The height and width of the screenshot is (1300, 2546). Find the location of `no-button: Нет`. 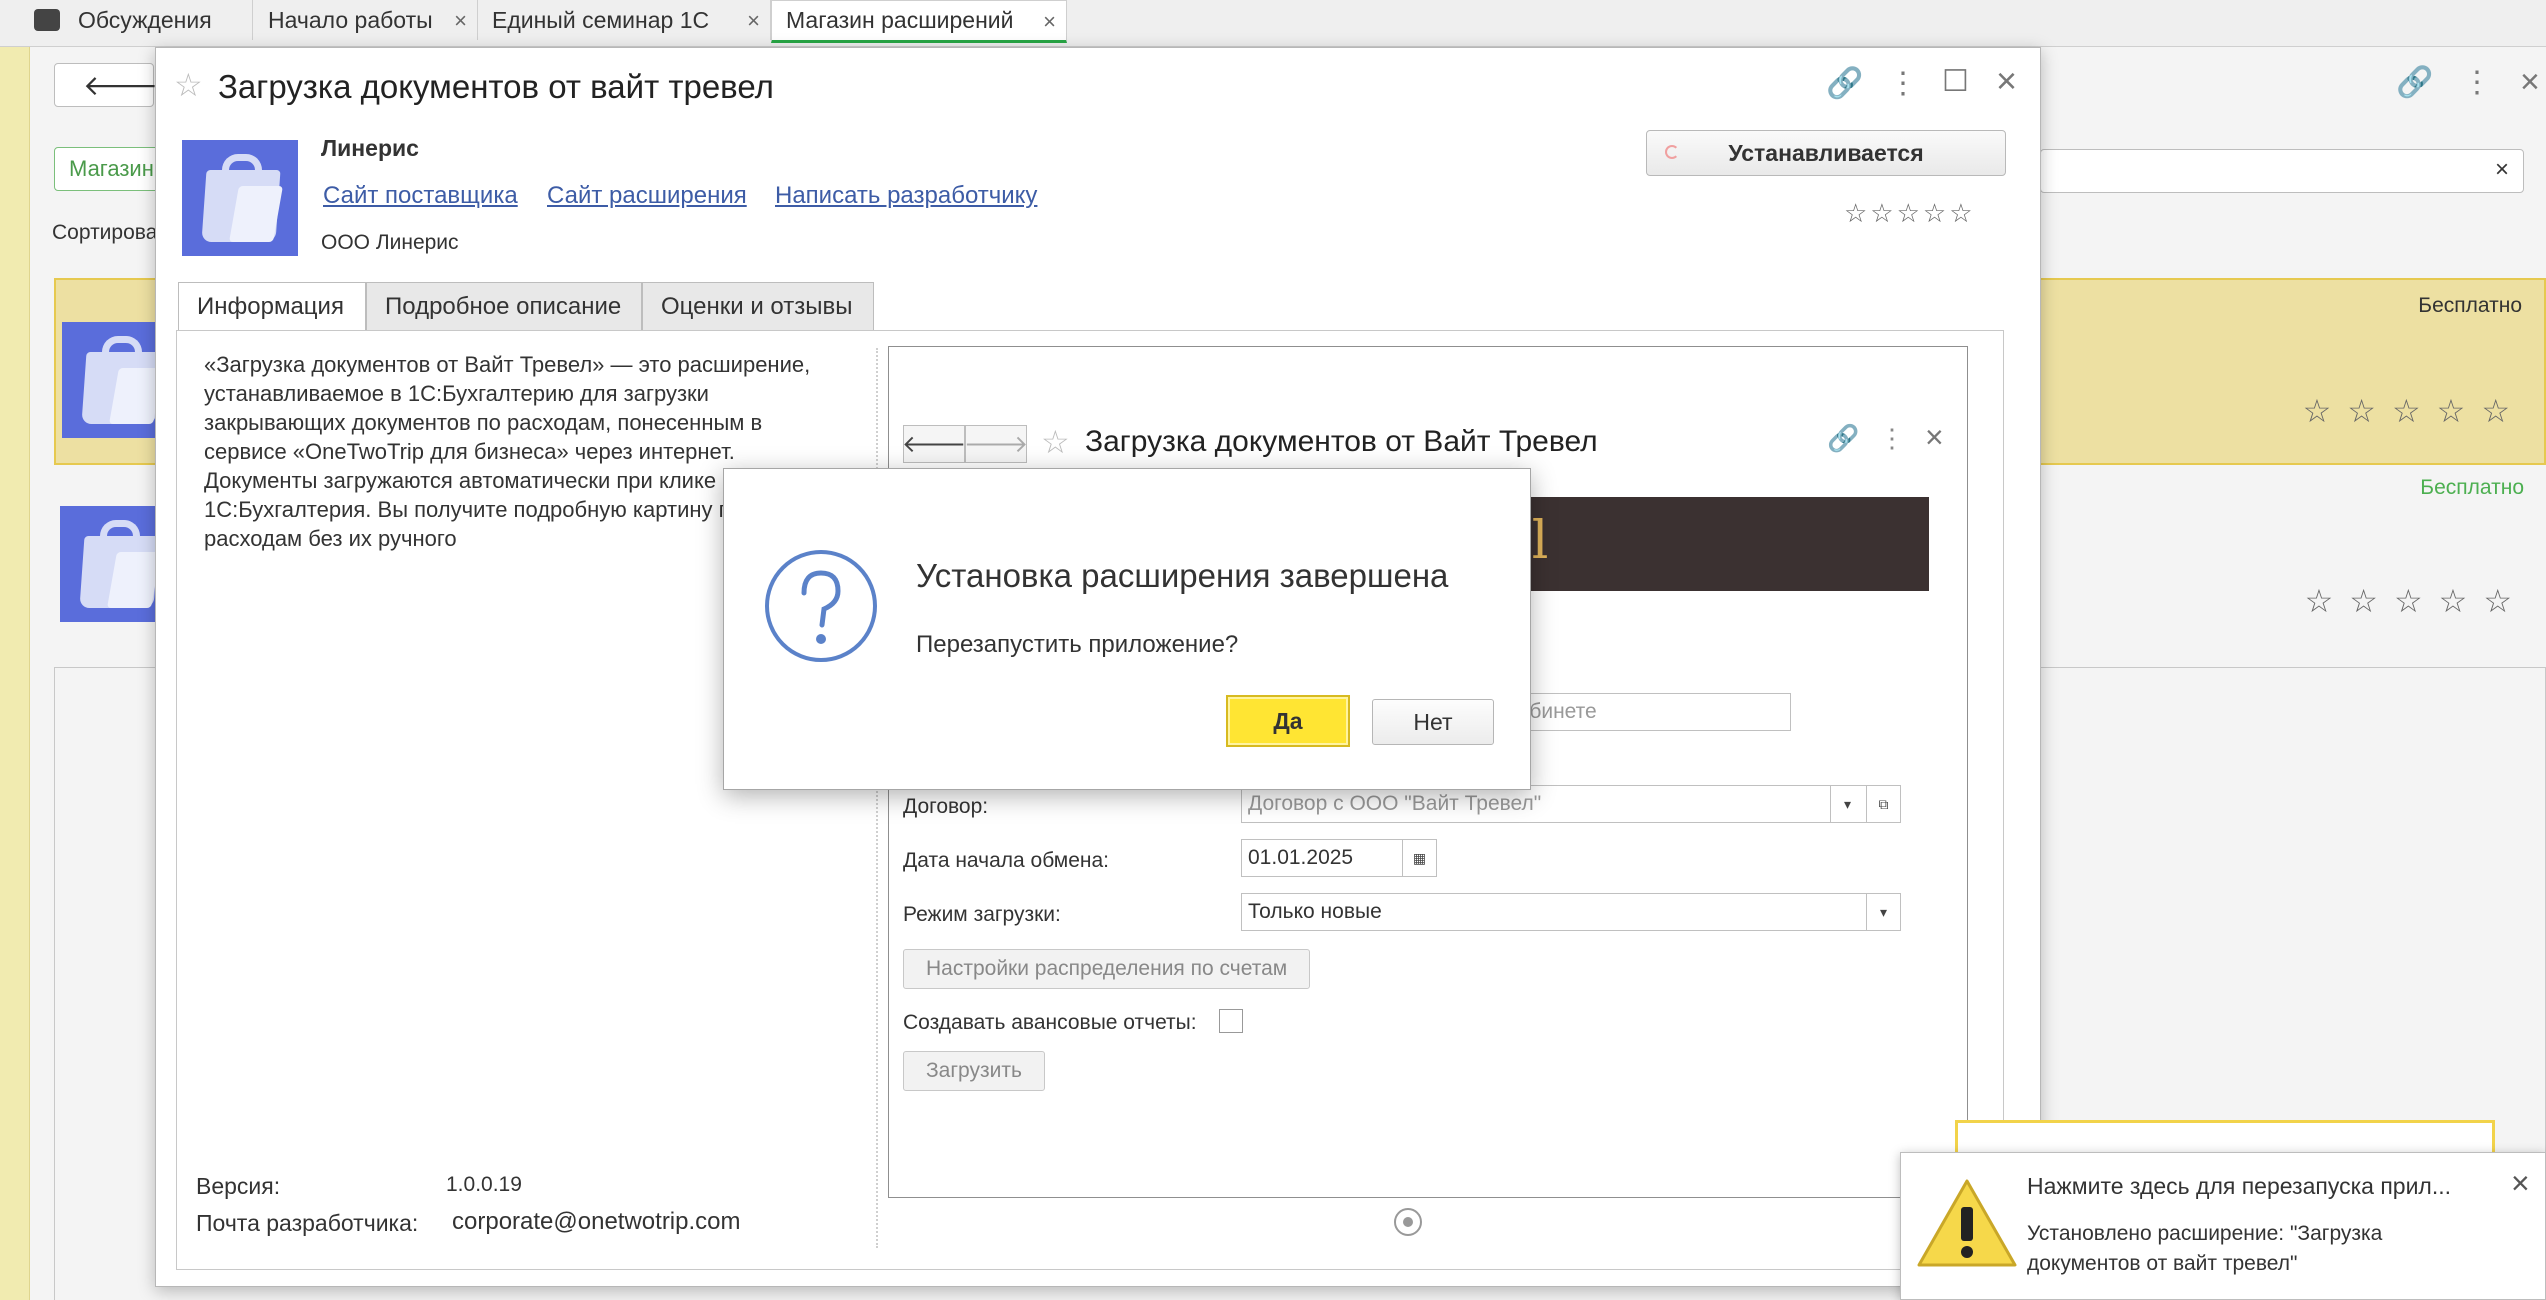

no-button: Нет is located at coordinates (1433, 722).